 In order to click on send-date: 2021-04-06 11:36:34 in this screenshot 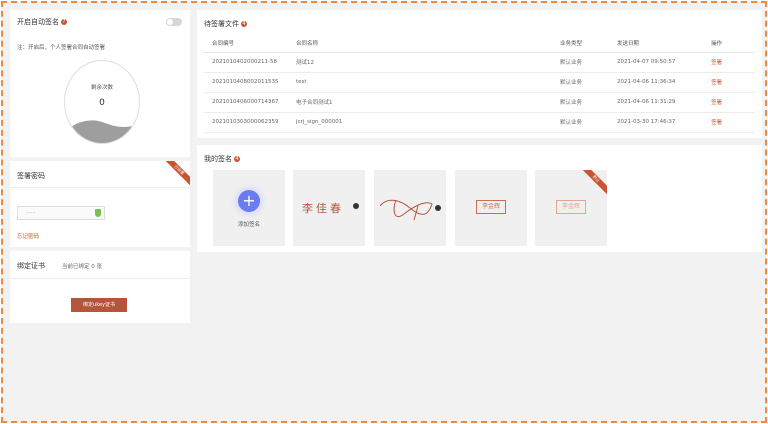, I will do `click(656, 82)`.